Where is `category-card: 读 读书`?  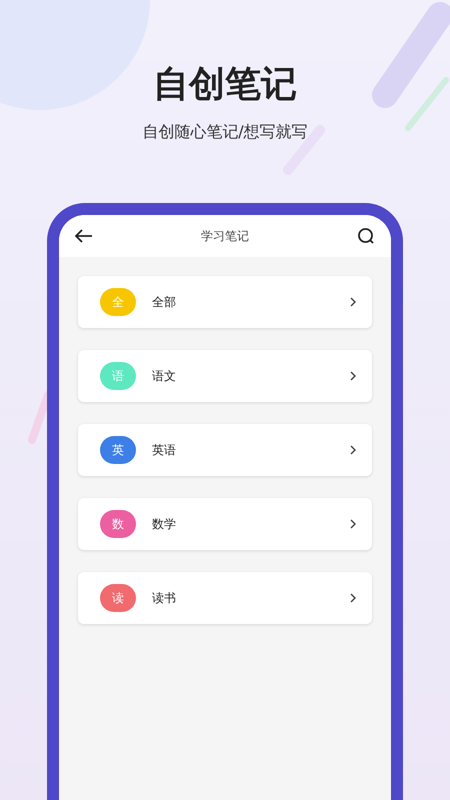
category-card: 读 读书 is located at coordinates (225, 598).